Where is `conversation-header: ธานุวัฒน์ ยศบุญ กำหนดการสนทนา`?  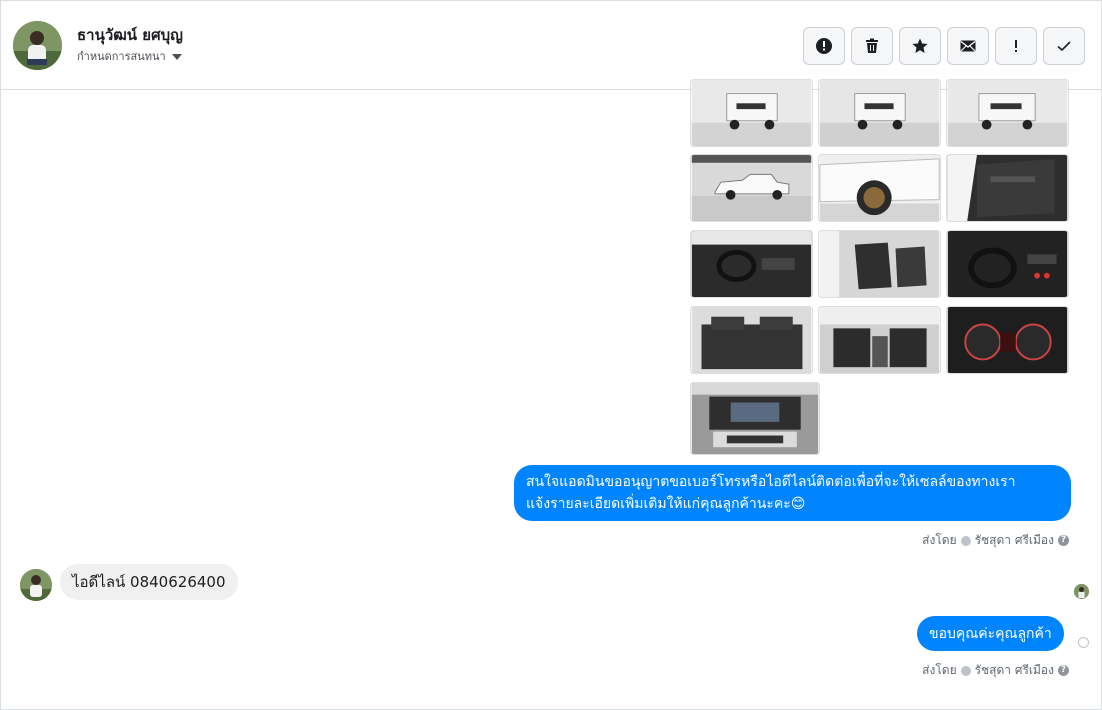 conversation-header: ธานุวัฒน์ ยศบุญ กำหนดการสนทนา is located at coordinates (551, 45).